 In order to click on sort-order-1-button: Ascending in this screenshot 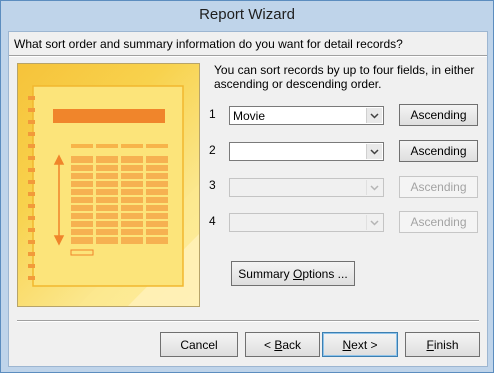, I will do `click(438, 115)`.